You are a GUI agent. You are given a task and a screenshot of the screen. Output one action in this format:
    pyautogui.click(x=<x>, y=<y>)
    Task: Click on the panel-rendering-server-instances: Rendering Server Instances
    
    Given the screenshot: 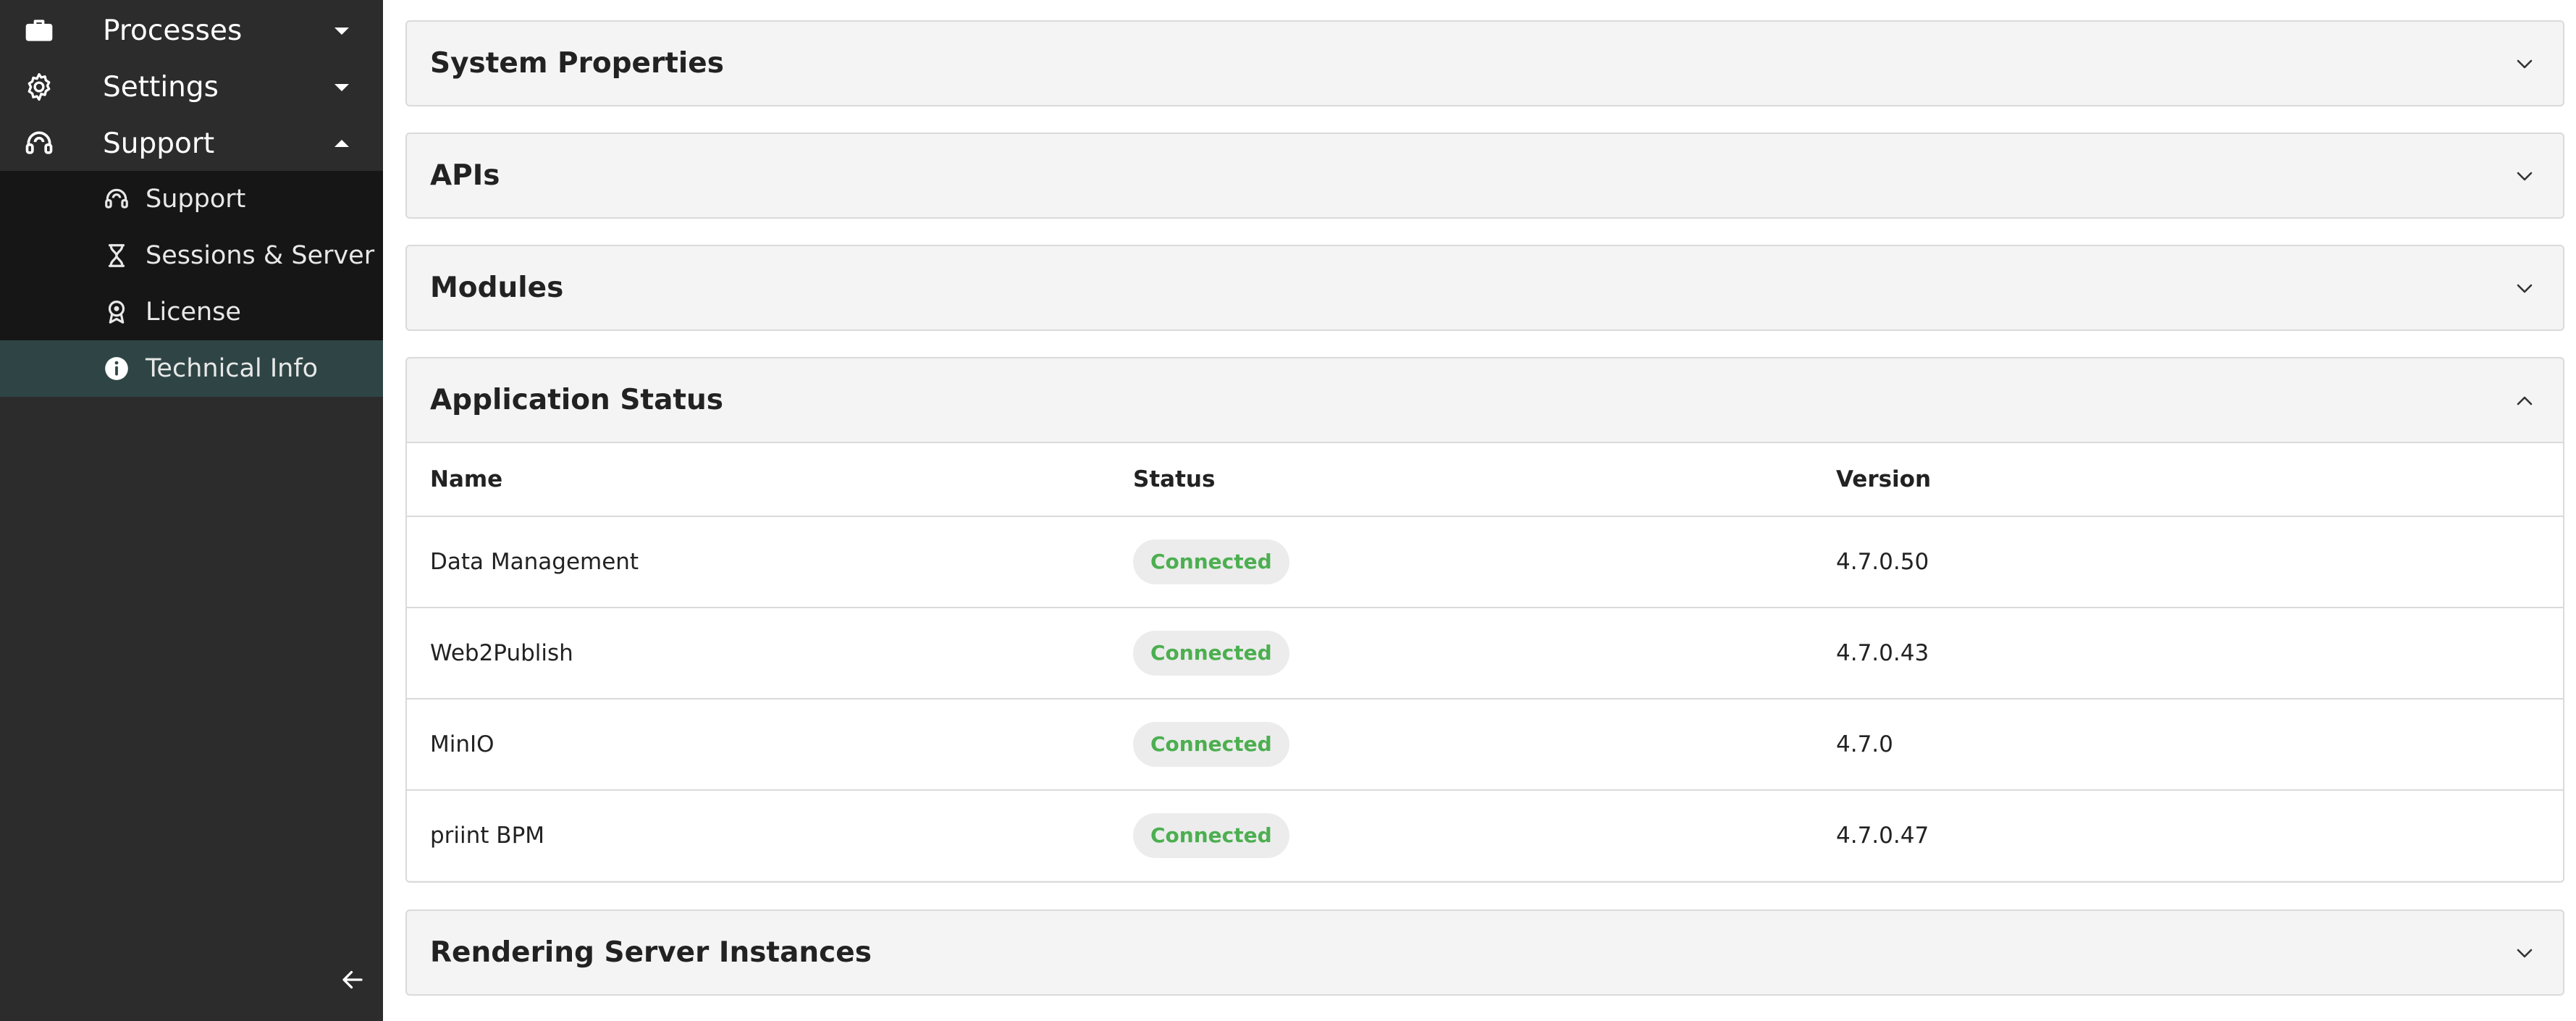 What is the action you would take?
    pyautogui.click(x=1484, y=952)
    